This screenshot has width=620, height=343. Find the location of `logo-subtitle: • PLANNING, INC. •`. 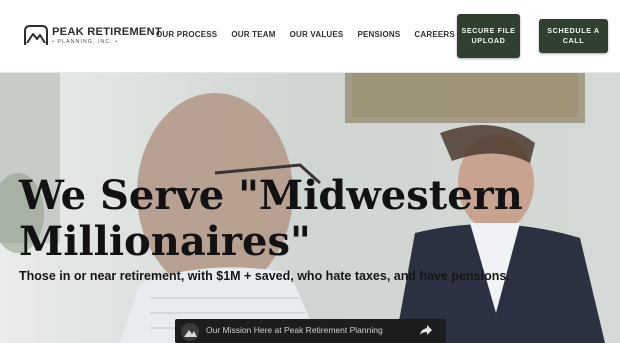

logo-subtitle: • PLANNING, INC. • is located at coordinates (85, 41).